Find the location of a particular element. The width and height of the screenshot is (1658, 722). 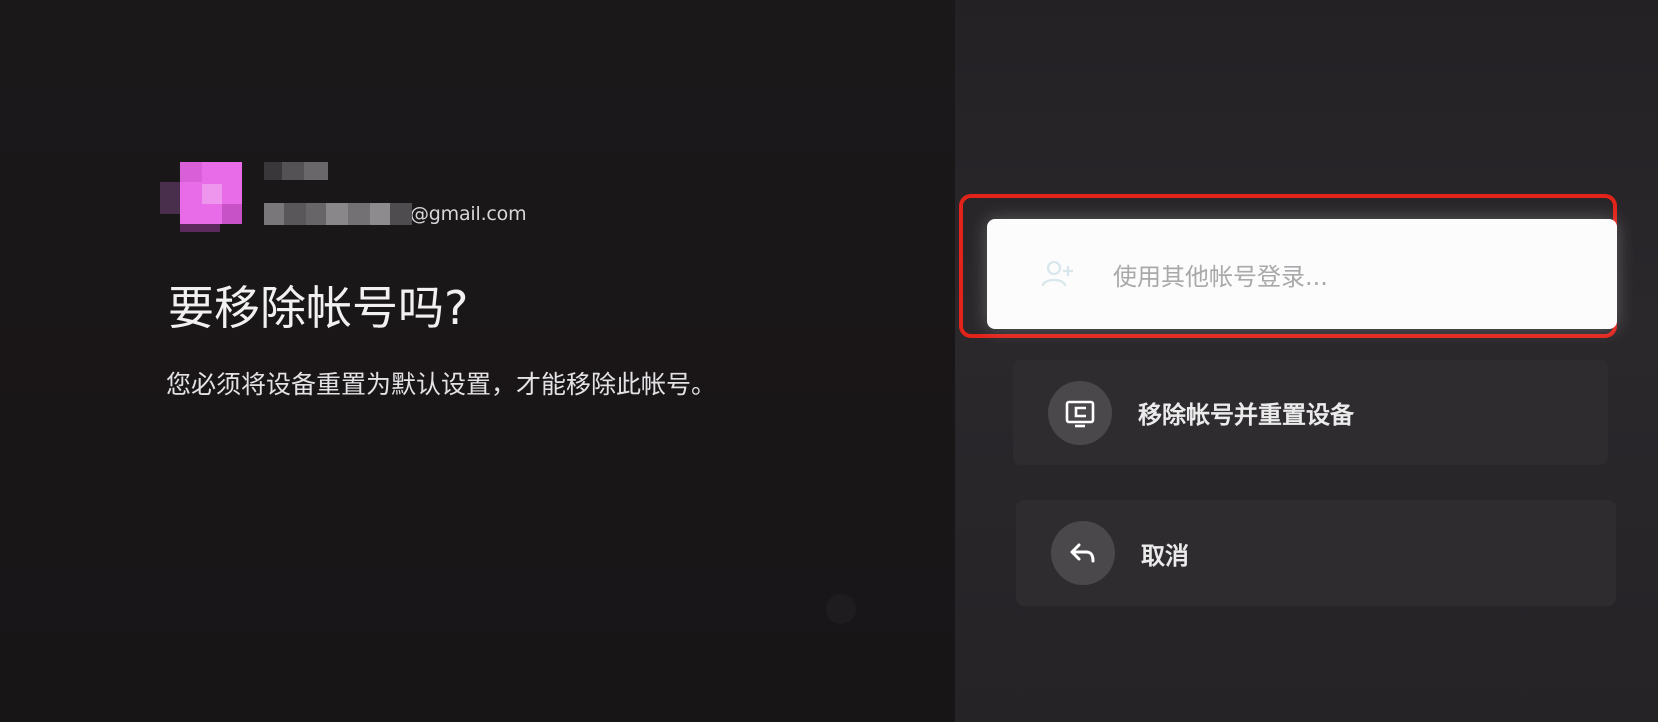

cancel-label: 取消 is located at coordinates (1165, 555).